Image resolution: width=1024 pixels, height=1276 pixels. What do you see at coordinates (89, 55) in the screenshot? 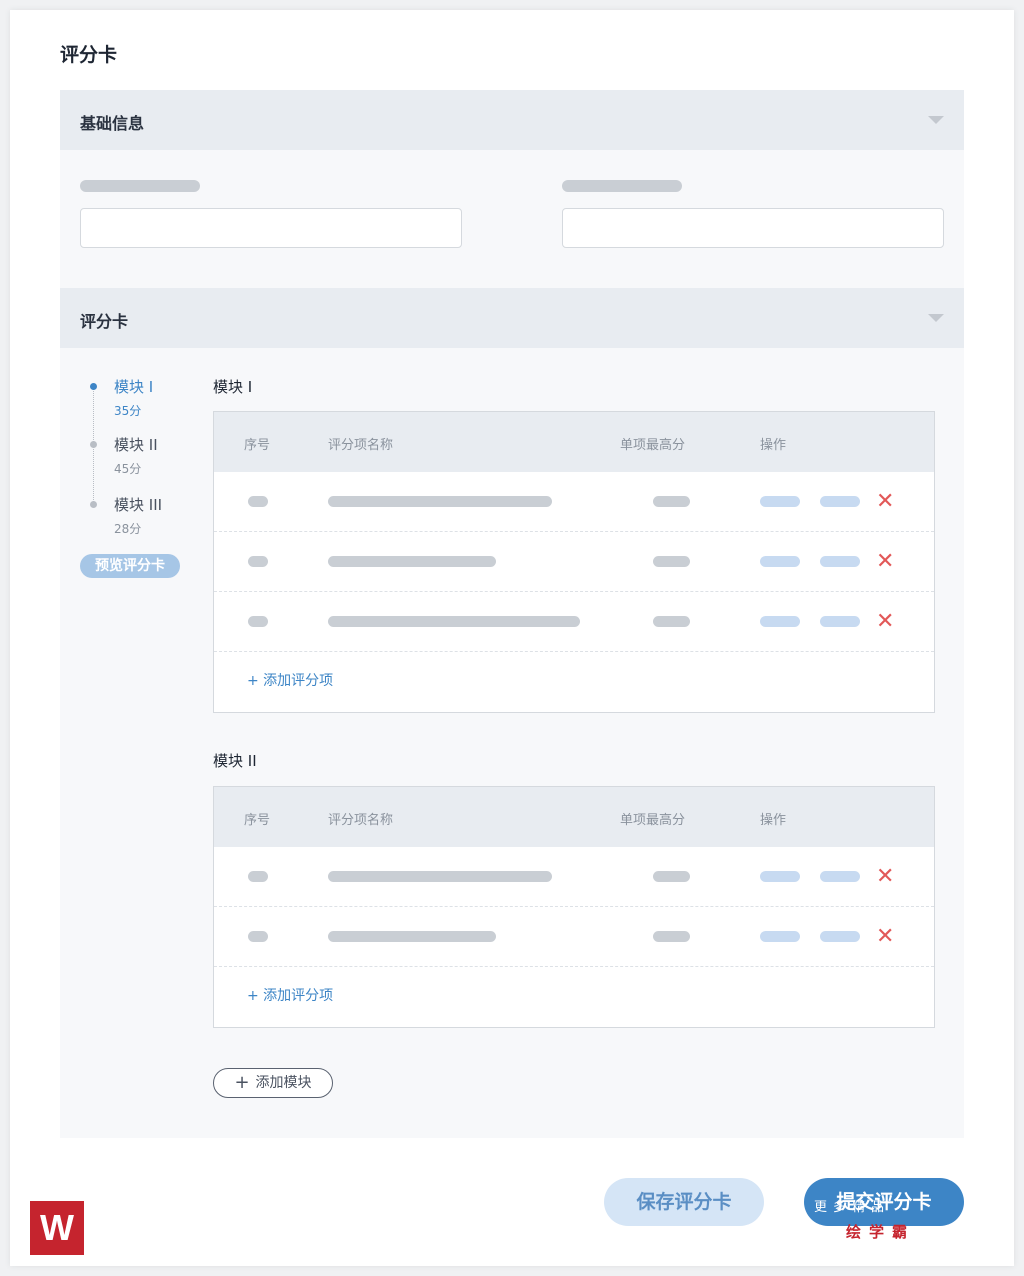
I see `page-title: 评分卡` at bounding box center [89, 55].